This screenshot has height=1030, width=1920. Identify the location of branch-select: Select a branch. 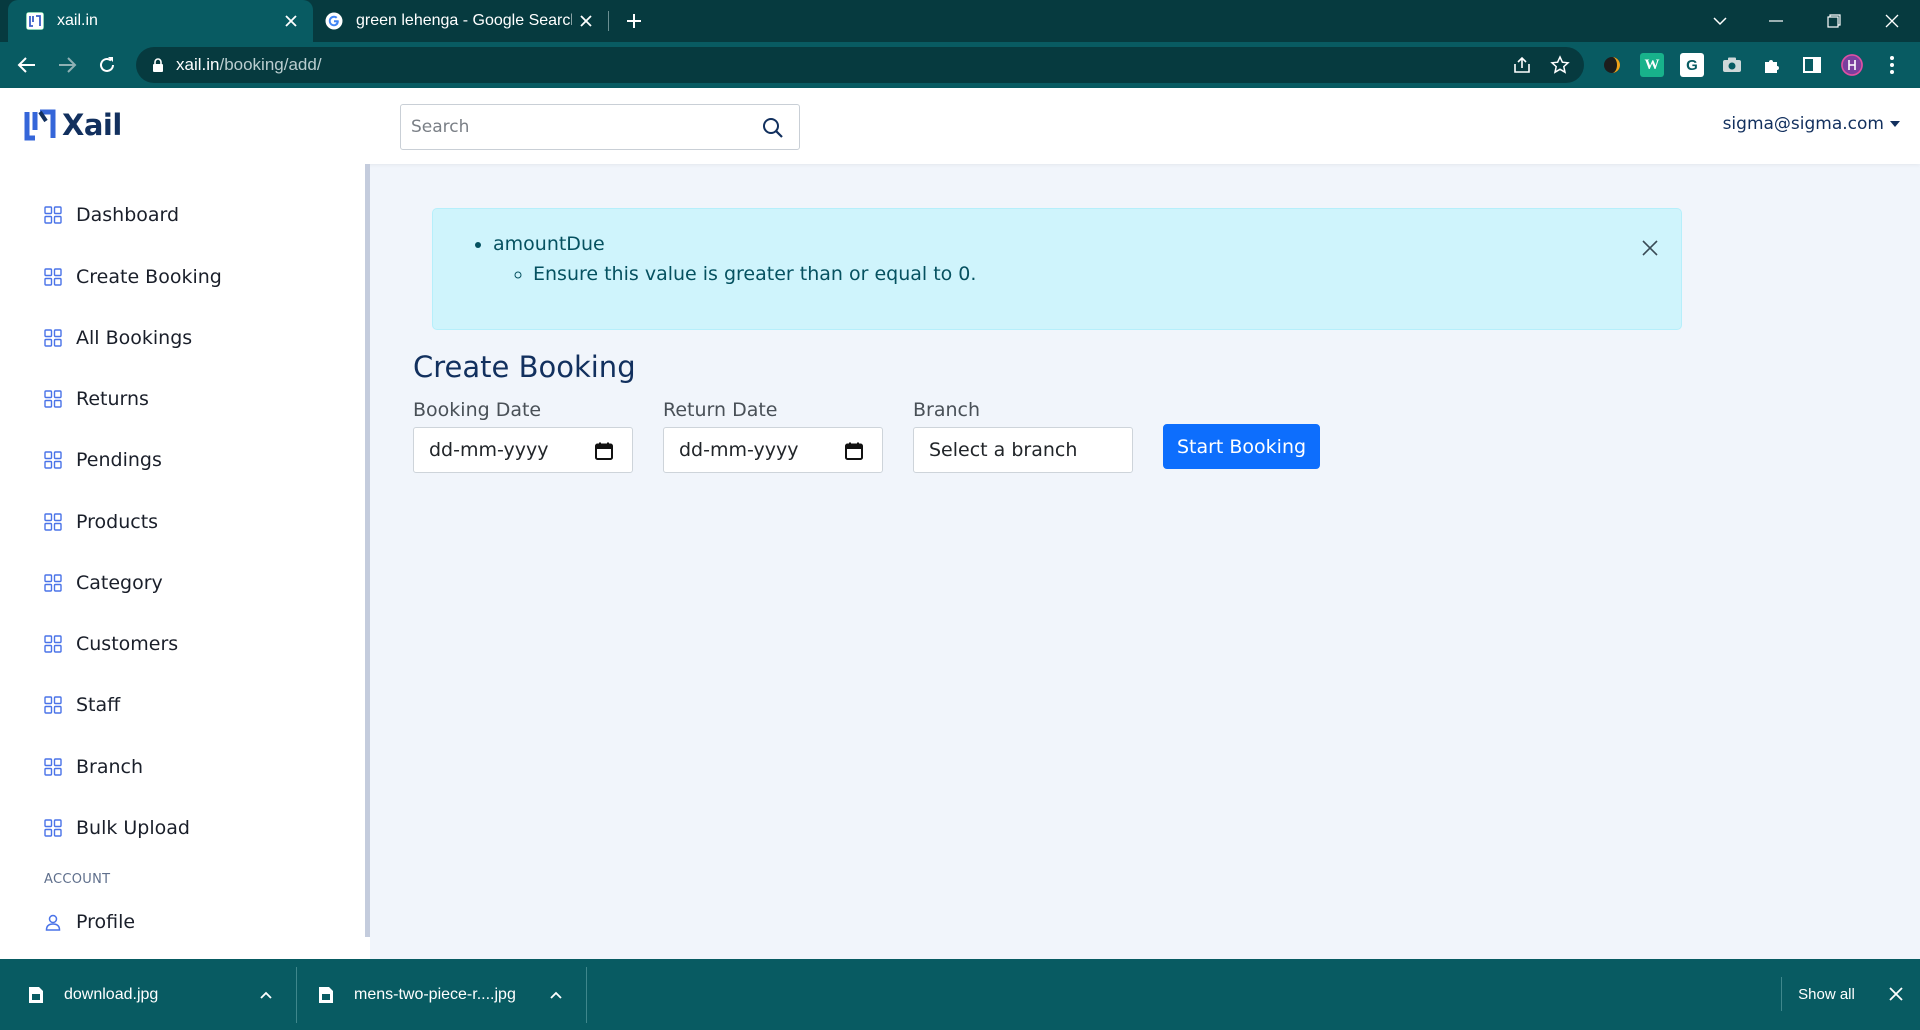
(1023, 450).